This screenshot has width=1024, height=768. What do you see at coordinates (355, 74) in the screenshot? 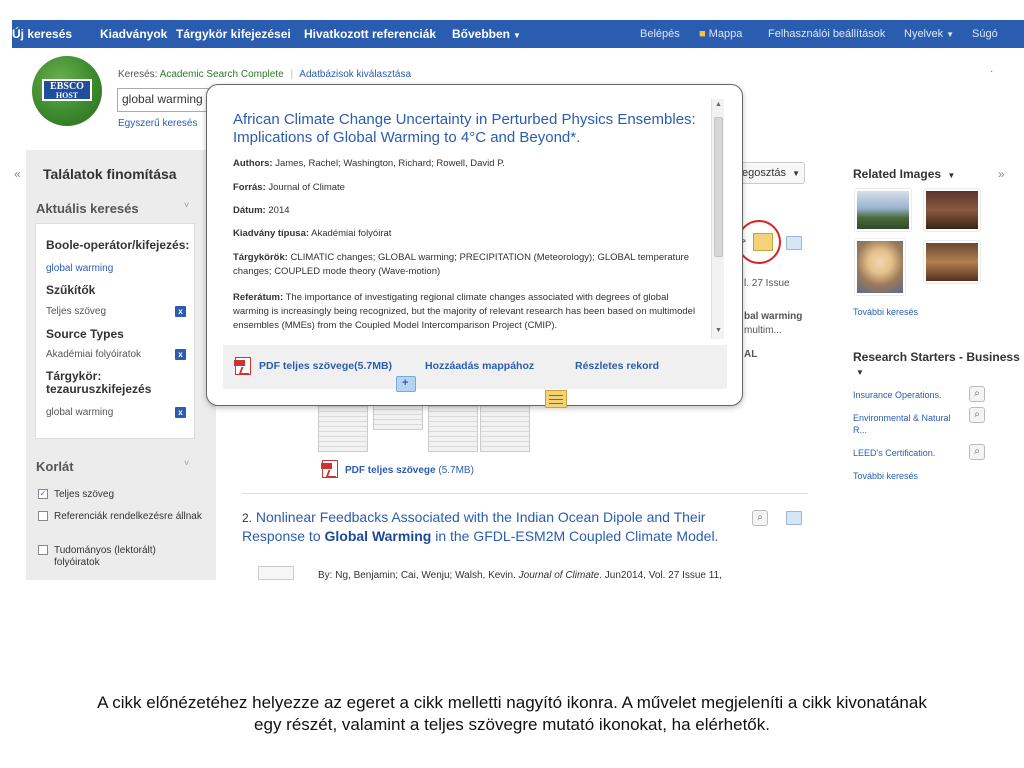
I see `choose-databases-link: Adatbázisok kiválasztása` at bounding box center [355, 74].